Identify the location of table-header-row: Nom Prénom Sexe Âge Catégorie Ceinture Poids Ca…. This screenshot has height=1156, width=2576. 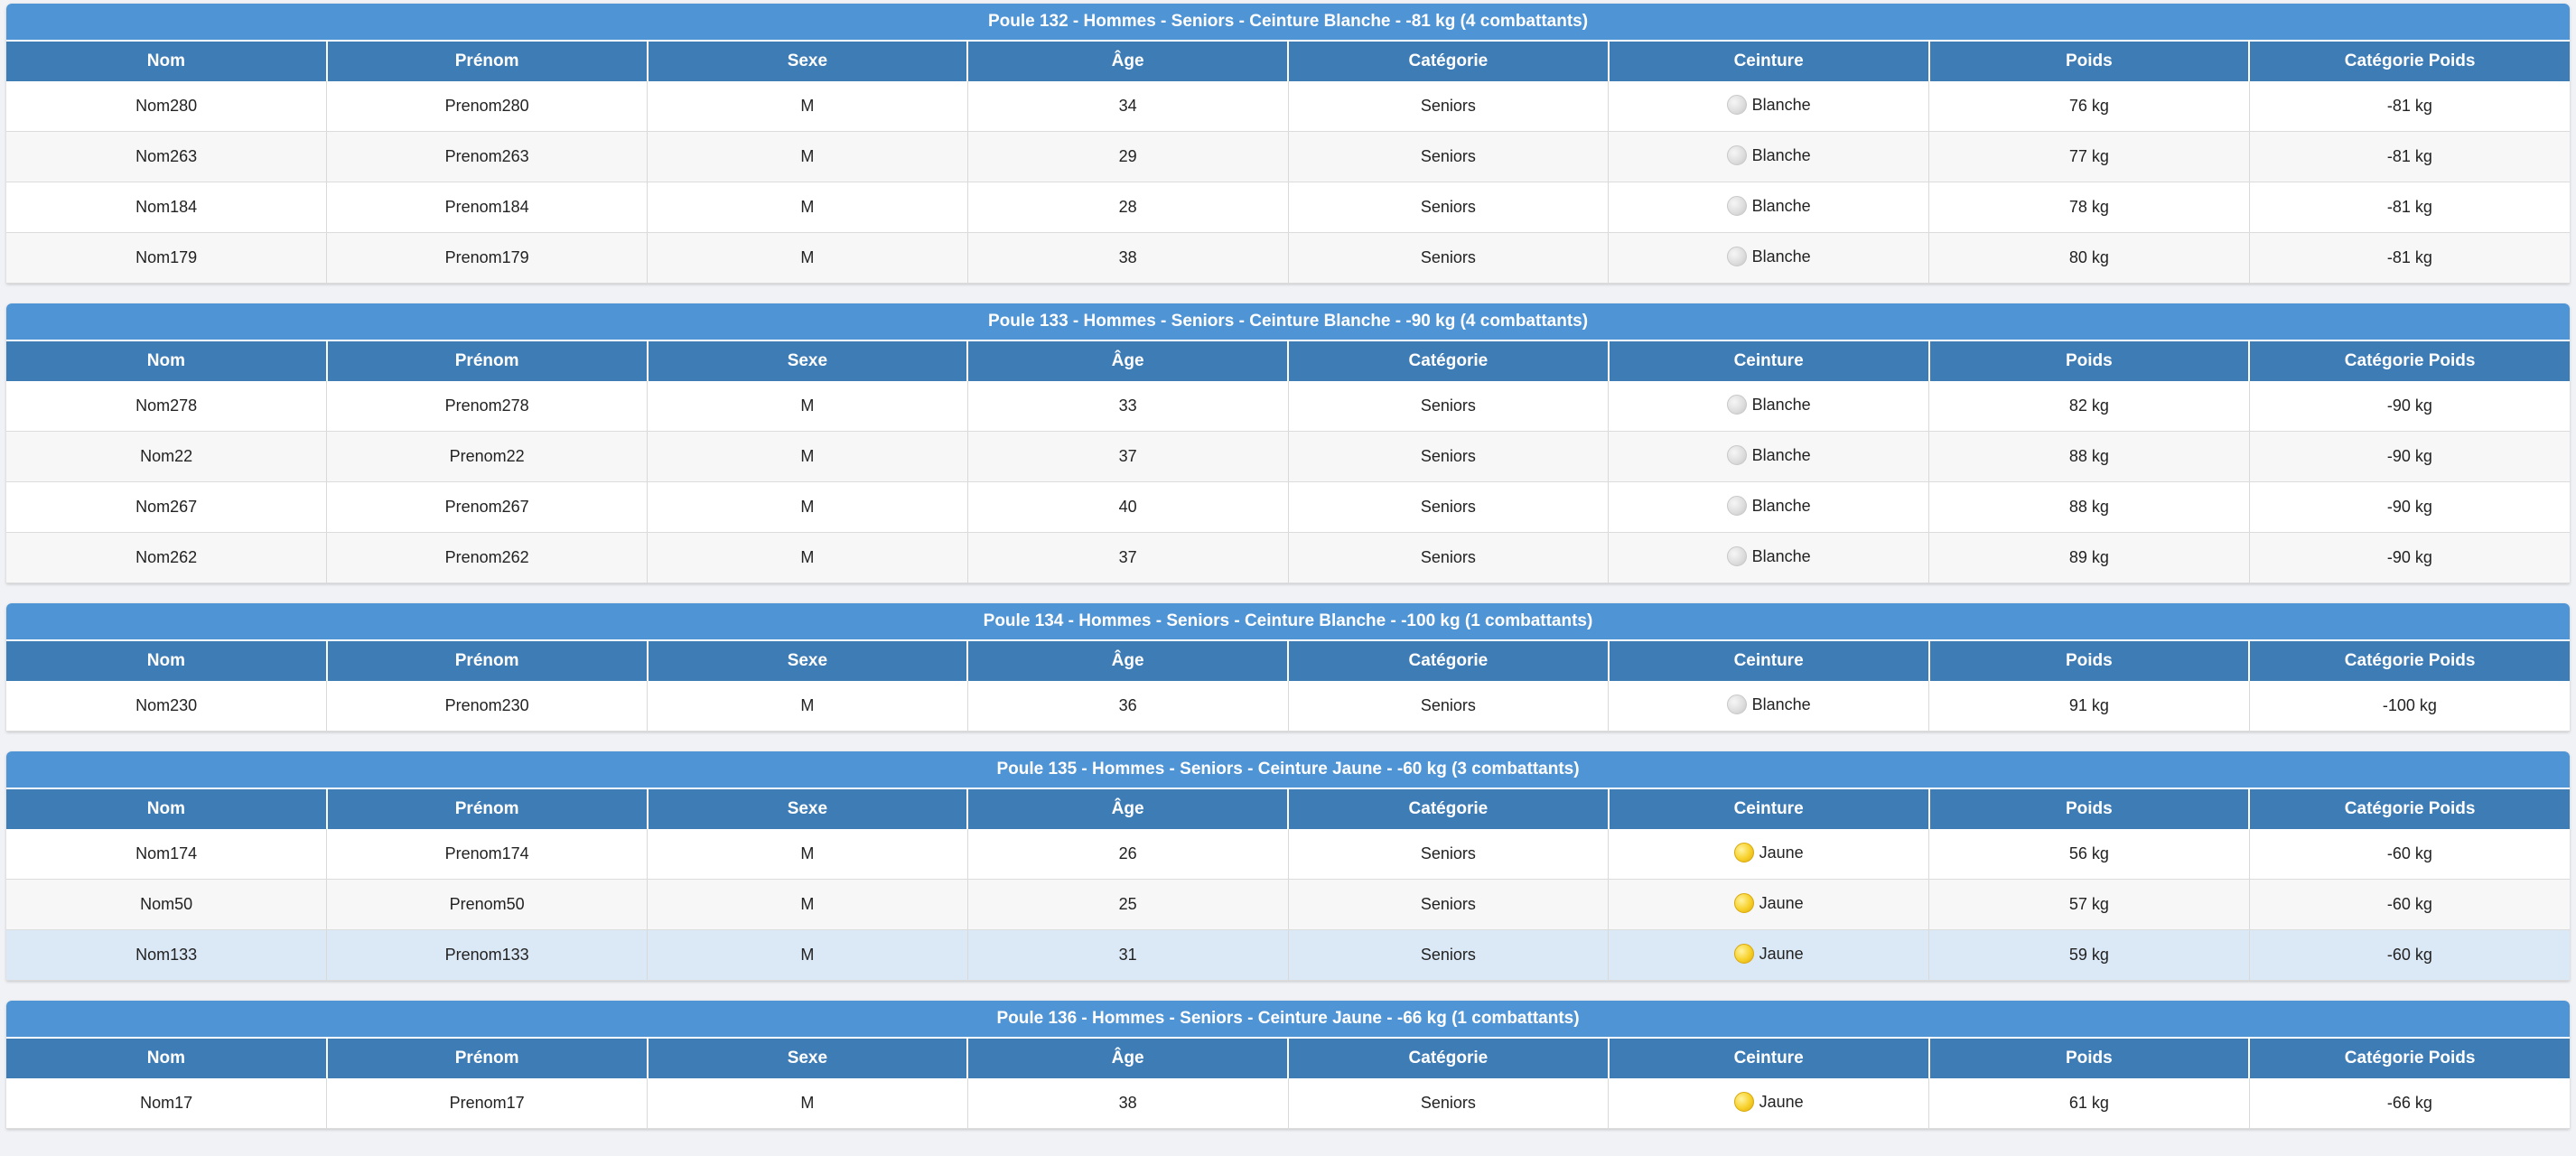
(1288, 61).